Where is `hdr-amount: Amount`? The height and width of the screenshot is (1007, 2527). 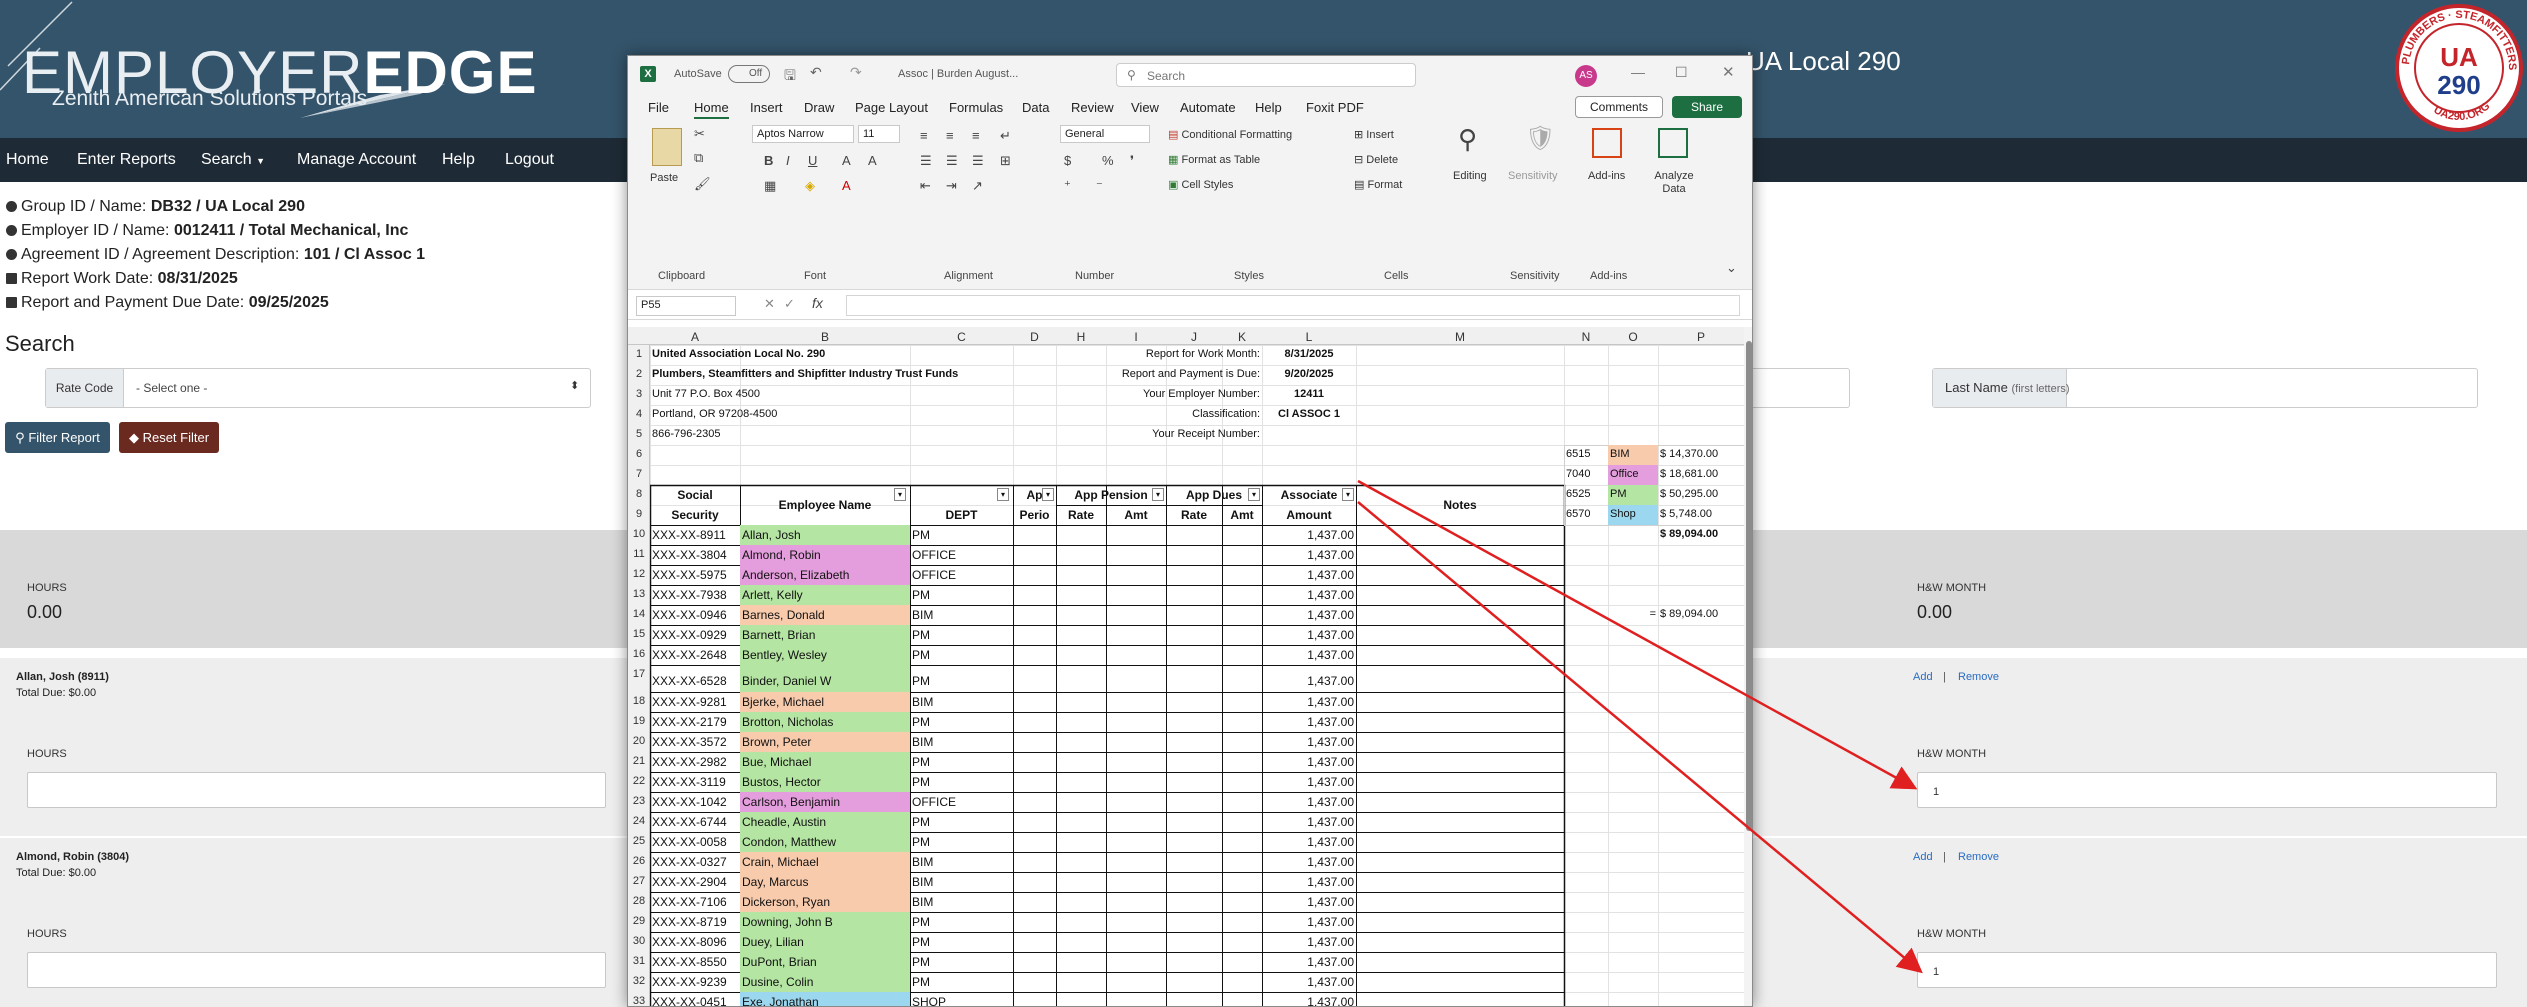
hdr-amount: Amount is located at coordinates (1309, 515).